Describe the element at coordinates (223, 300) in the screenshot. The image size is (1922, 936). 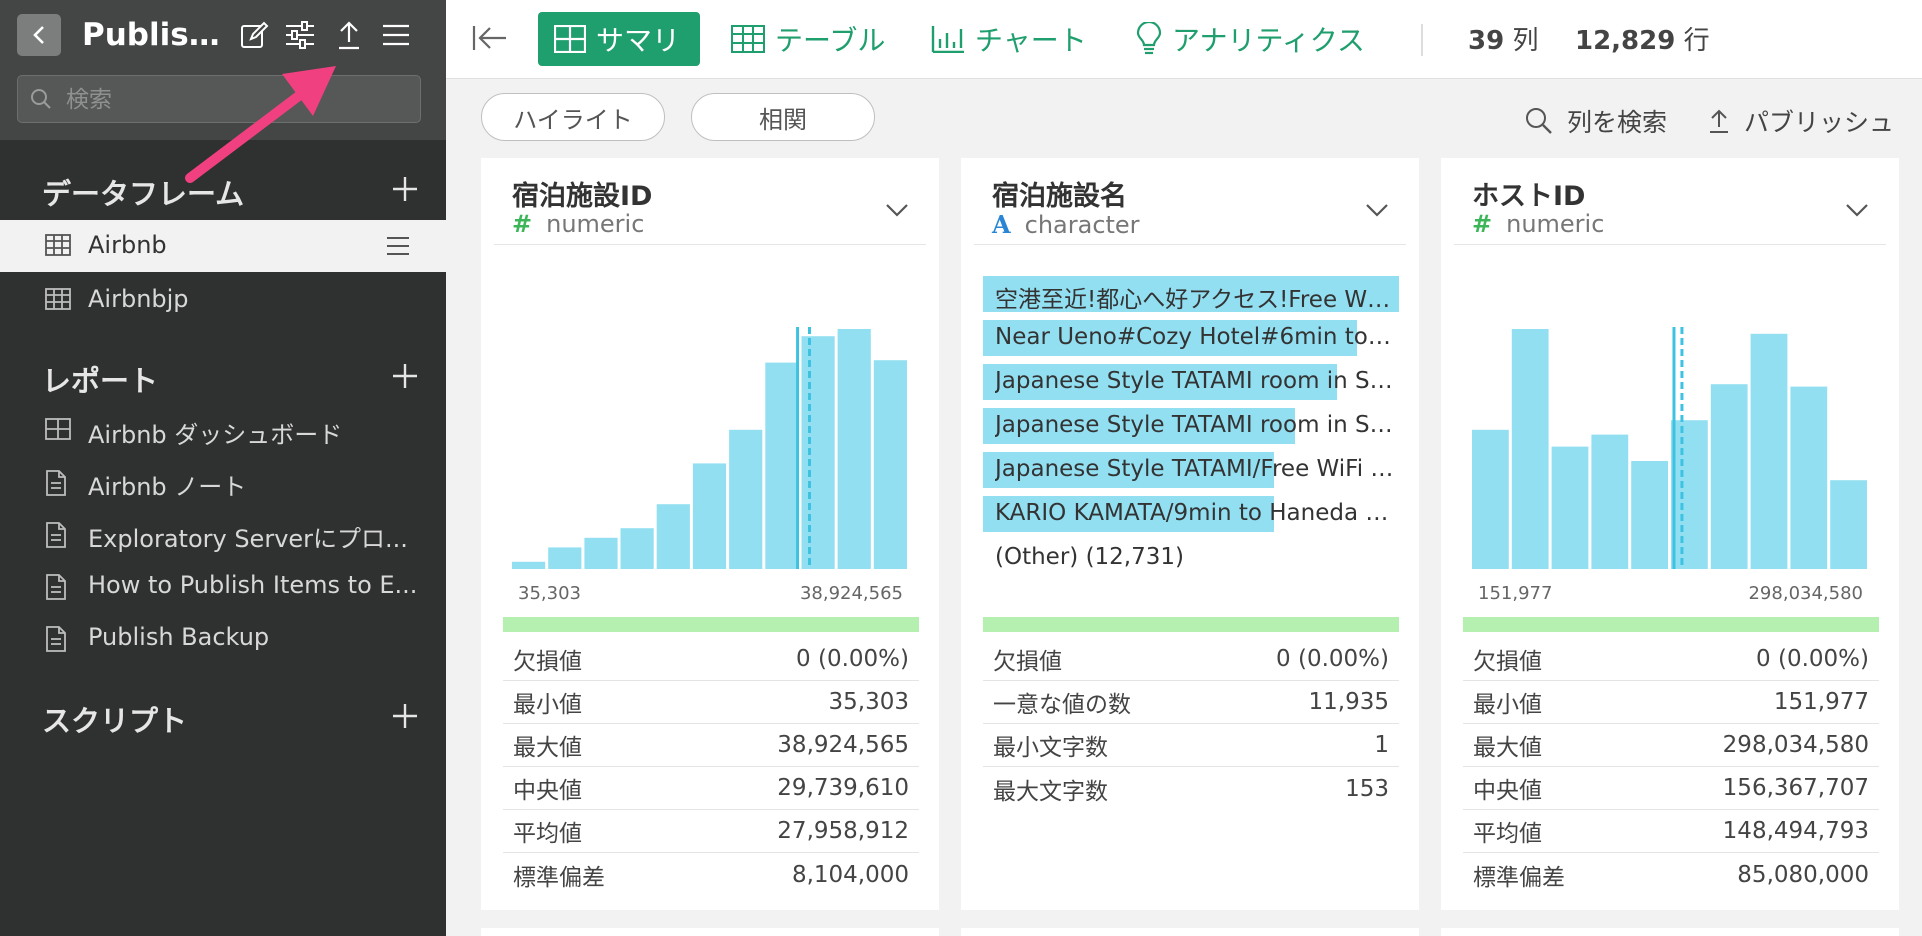
I see `sidebar-item-airbnbjp: Airbnbjp` at that location.